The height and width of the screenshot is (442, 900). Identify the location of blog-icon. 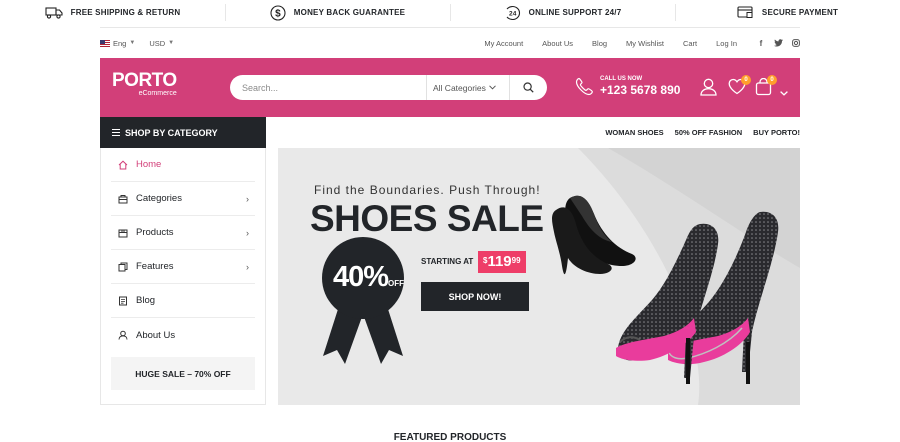
(124, 301).